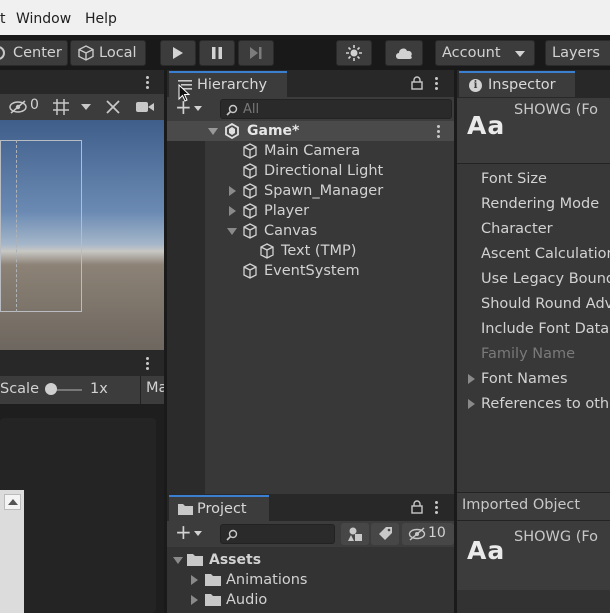 Image resolution: width=610 pixels, height=613 pixels. Describe the element at coordinates (291, 231) in the screenshot. I see `item-label: Canvas` at that location.